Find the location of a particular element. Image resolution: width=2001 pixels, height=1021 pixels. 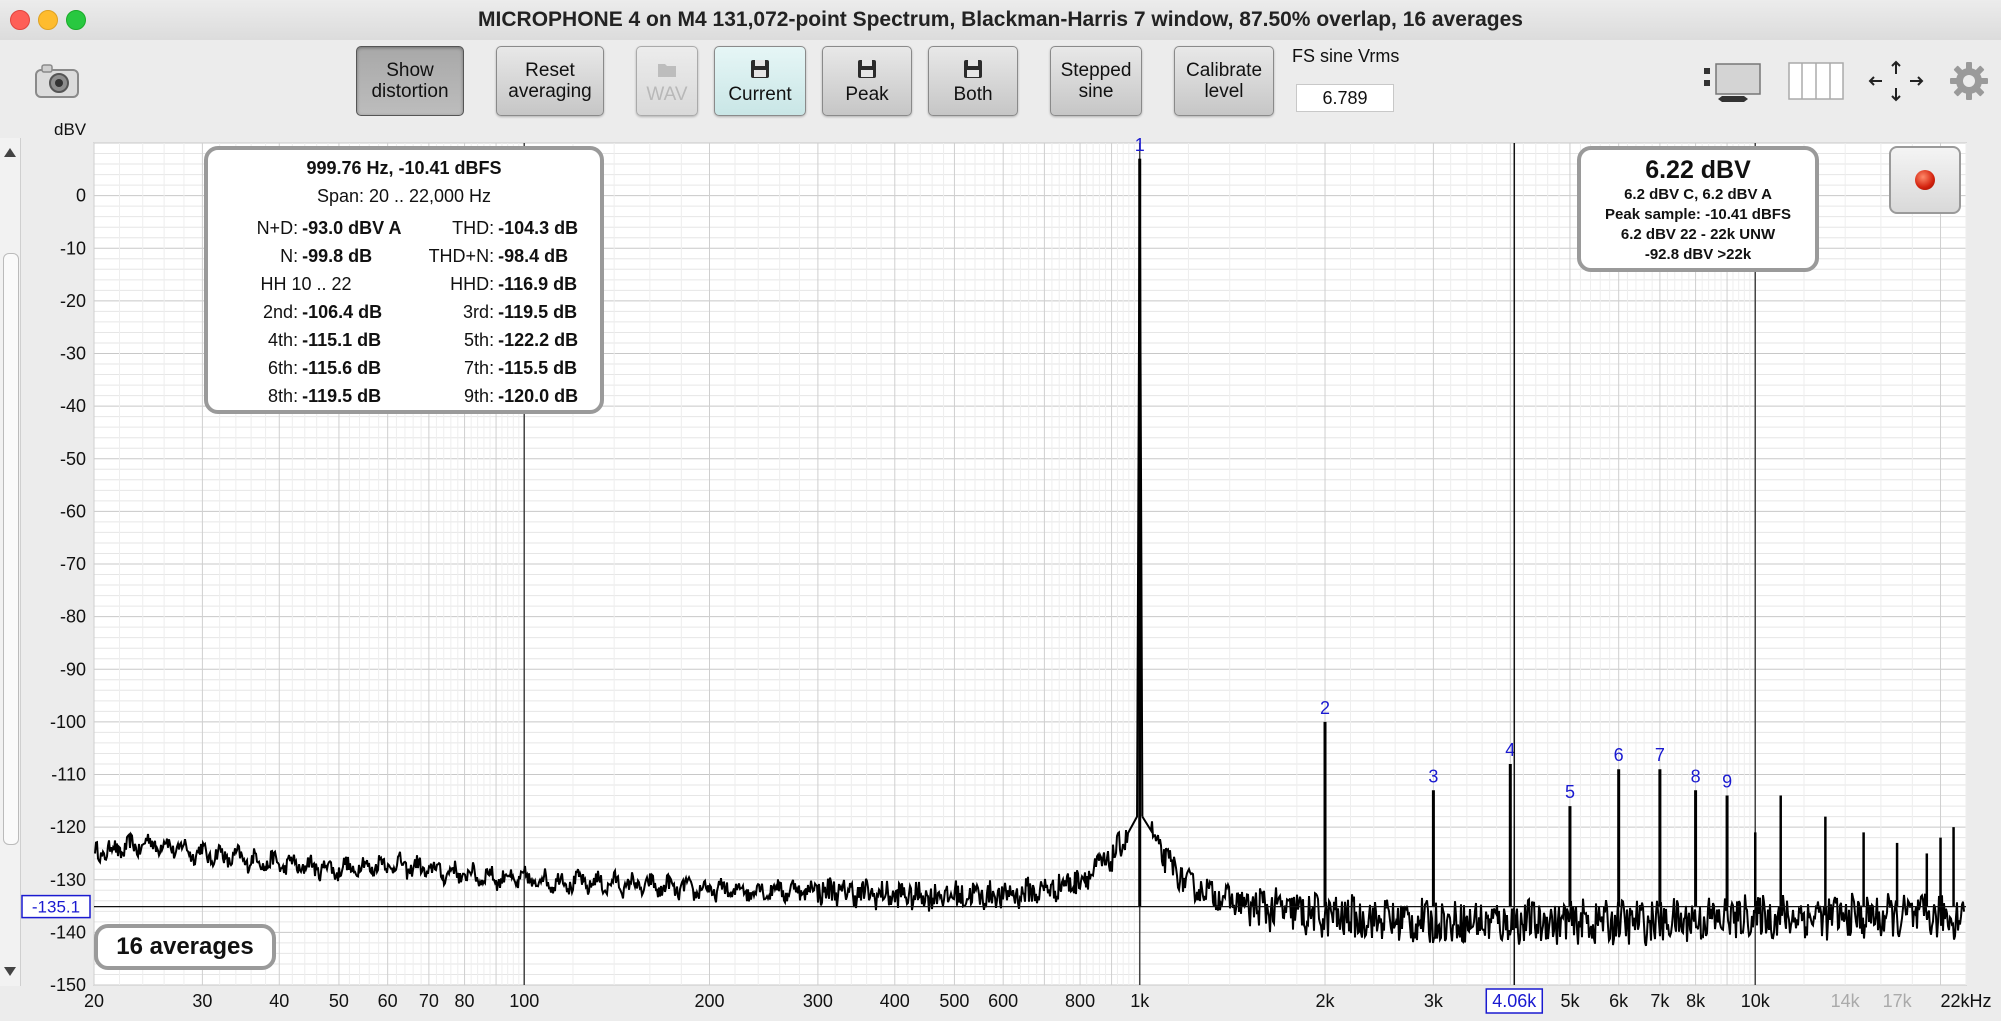

y-tick-label: -90 is located at coordinates (73, 669).